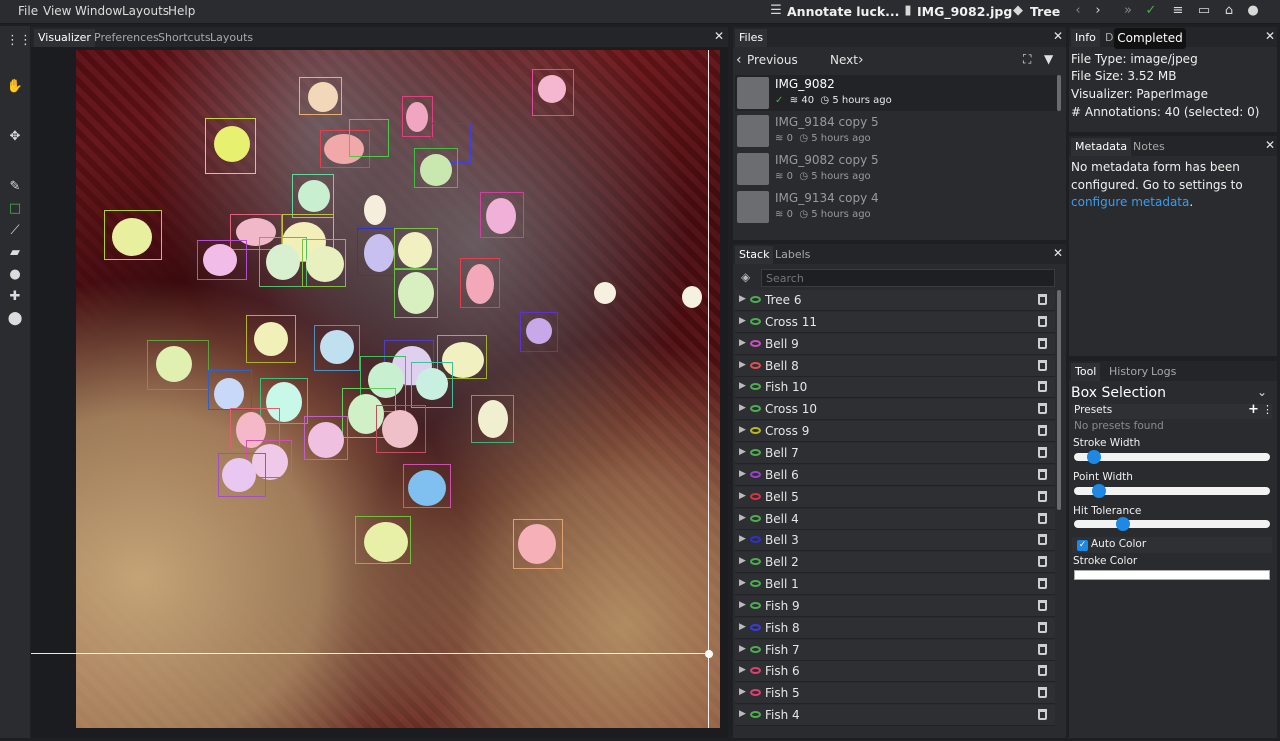 The image size is (1280, 741). I want to click on search-input, so click(908, 278).